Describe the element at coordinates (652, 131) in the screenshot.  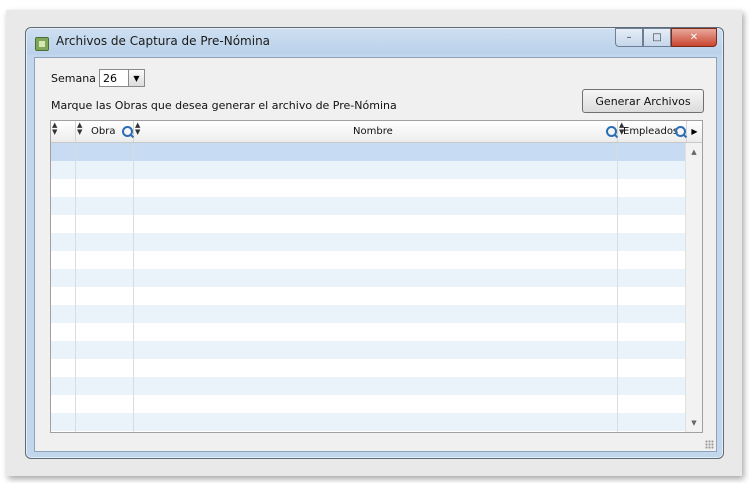
I see `column-header-empleados: ▲ ▼ Empleados` at that location.